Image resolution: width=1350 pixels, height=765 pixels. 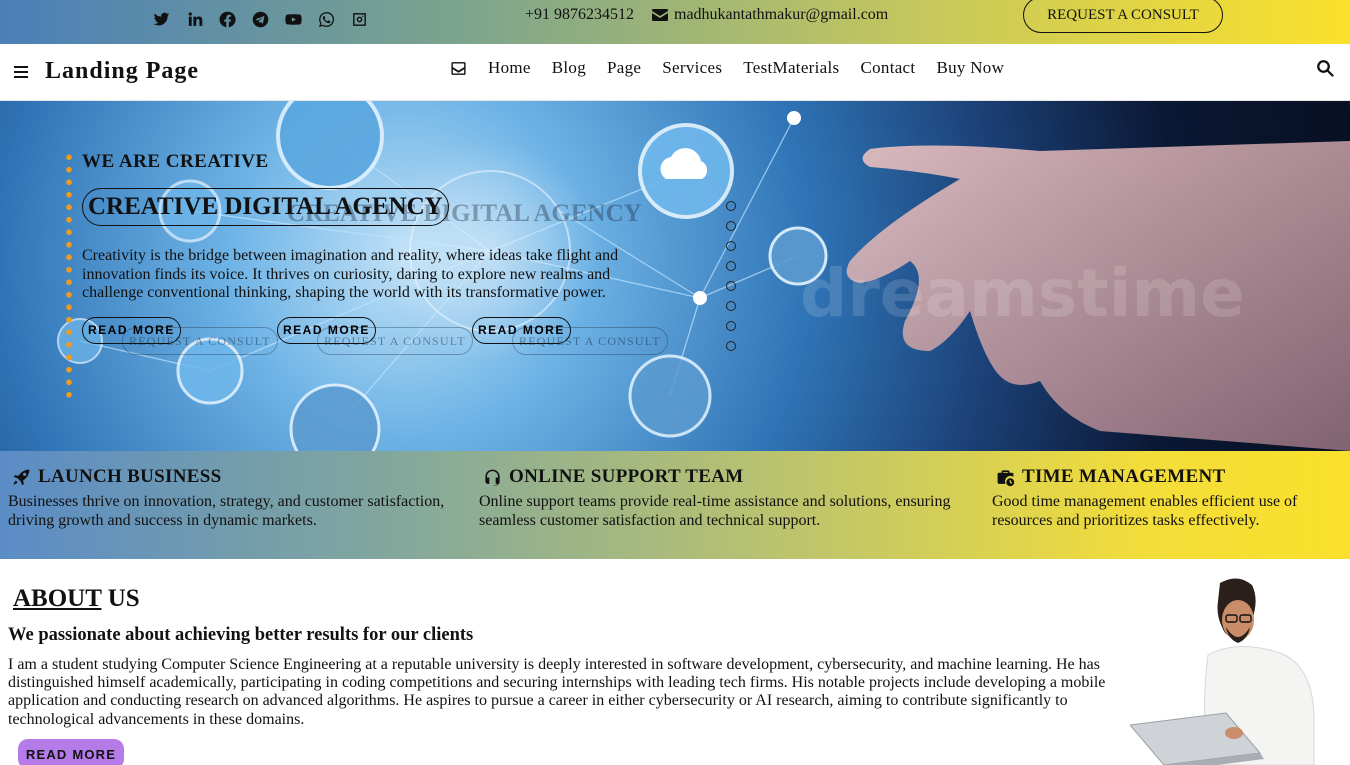 I want to click on social-links, so click(x=260, y=19).